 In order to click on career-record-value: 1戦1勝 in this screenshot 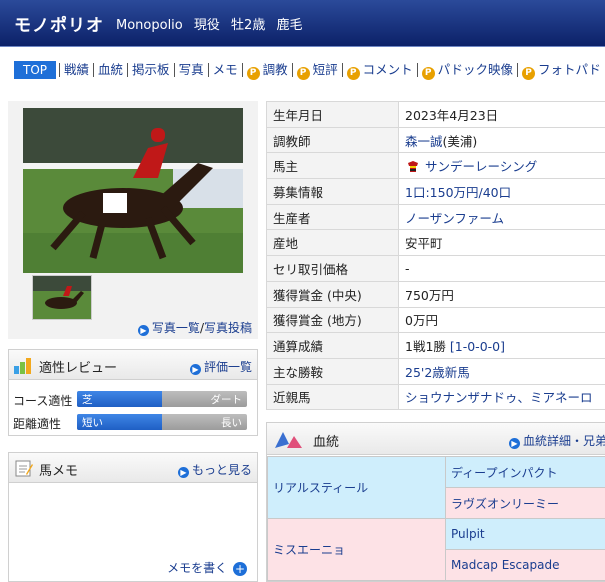, I will do `click(425, 346)`.